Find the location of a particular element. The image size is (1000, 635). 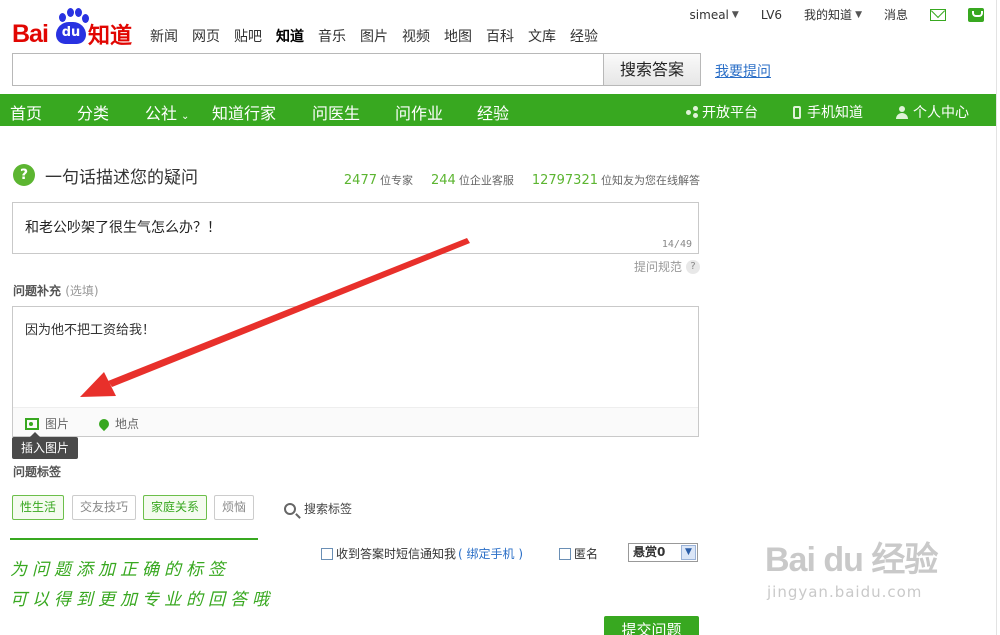

my-zhidao-menu: 我的知道 ▼ is located at coordinates (833, 14).